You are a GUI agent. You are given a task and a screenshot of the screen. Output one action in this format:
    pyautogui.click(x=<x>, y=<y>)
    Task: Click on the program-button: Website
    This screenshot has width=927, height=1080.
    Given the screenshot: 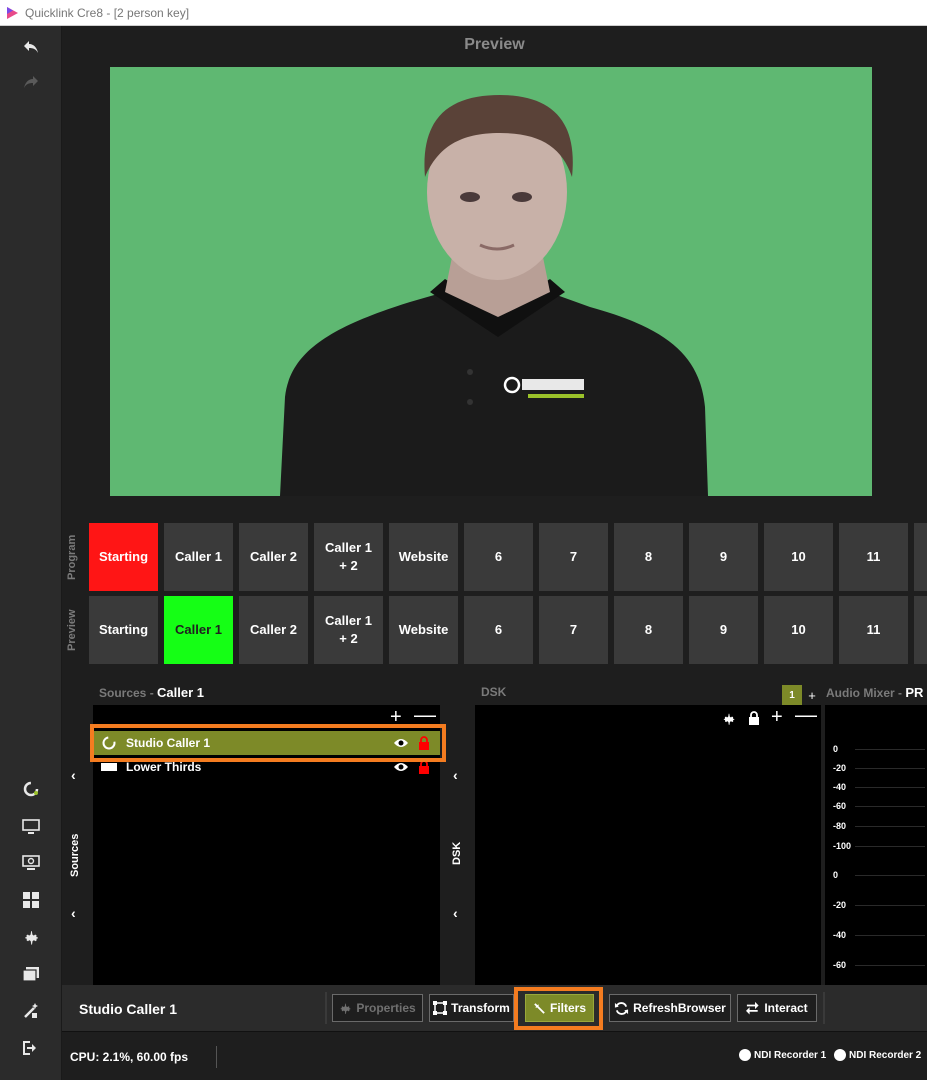 What is the action you would take?
    pyautogui.click(x=423, y=557)
    